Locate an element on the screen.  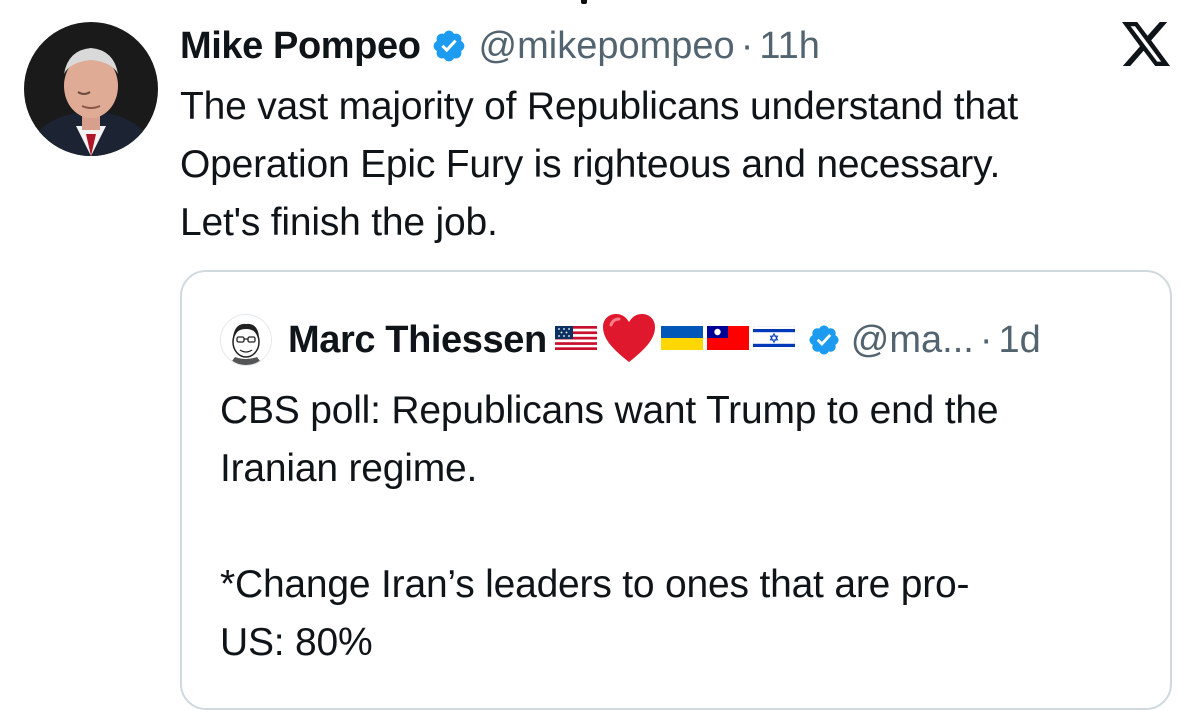
avatar is located at coordinates (91, 89).